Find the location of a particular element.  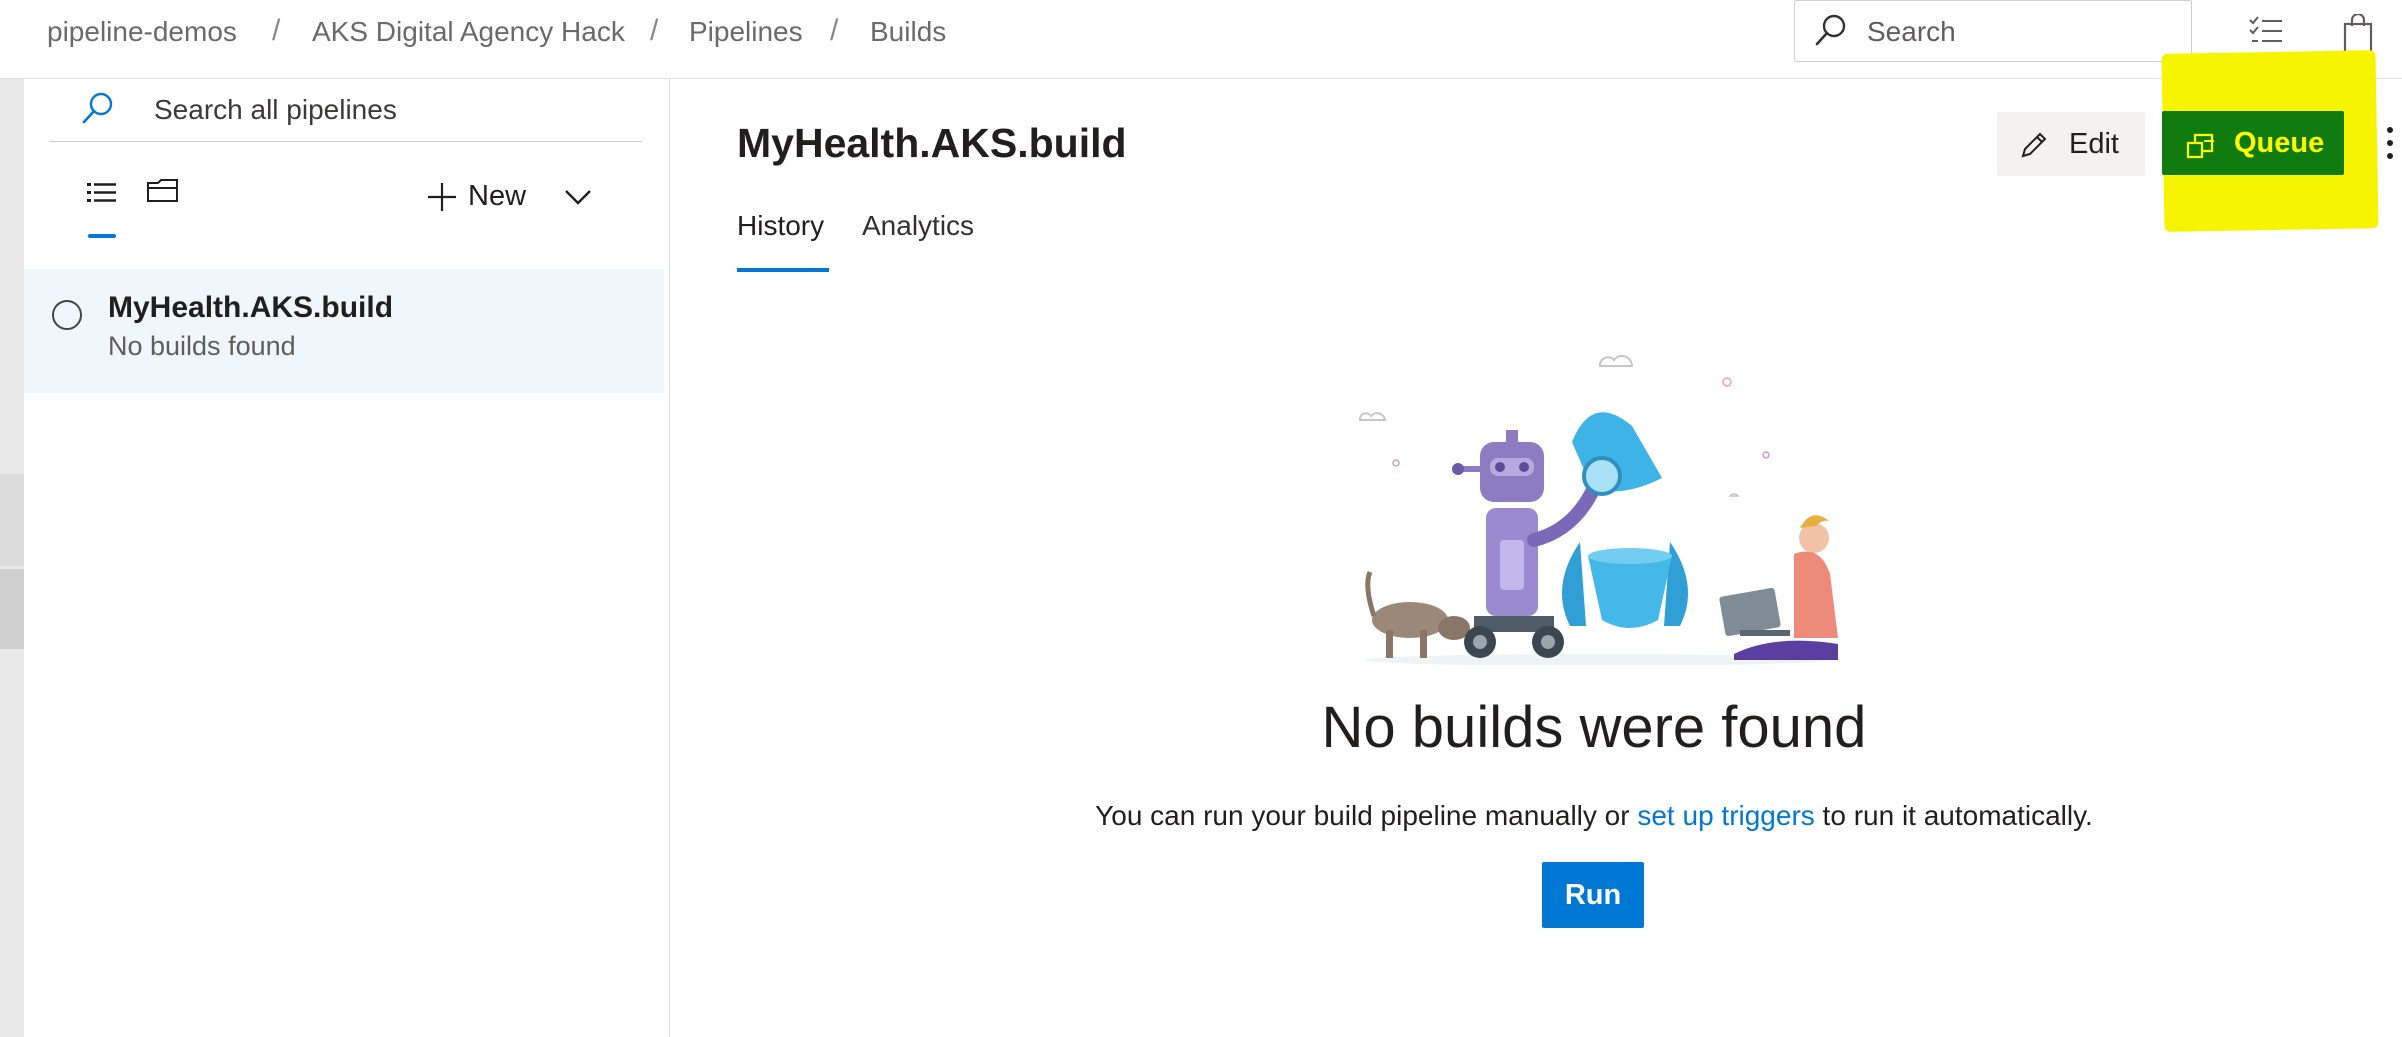

task-list-icon is located at coordinates (2266, 32).